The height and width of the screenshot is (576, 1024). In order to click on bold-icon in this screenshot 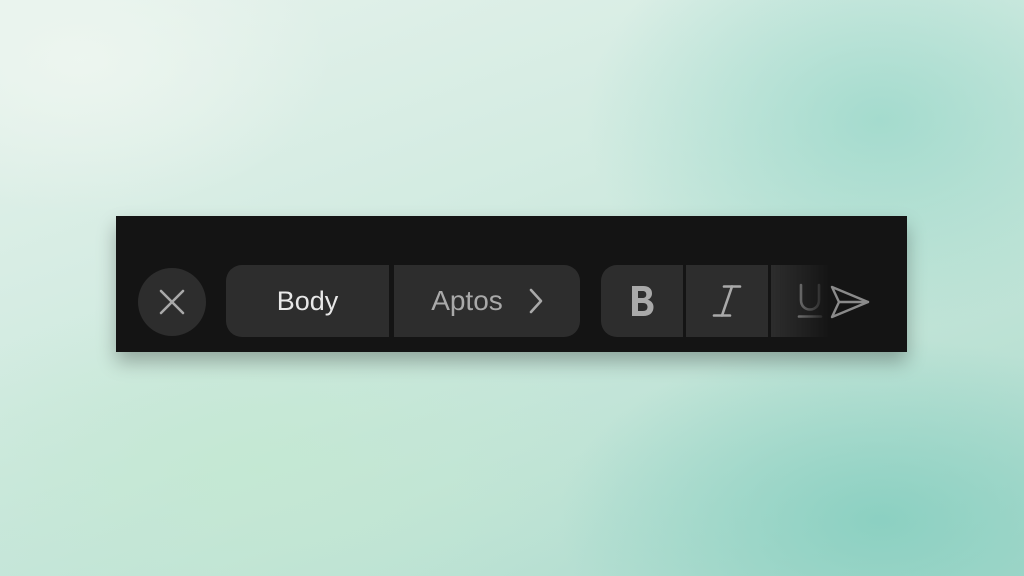, I will do `click(642, 301)`.